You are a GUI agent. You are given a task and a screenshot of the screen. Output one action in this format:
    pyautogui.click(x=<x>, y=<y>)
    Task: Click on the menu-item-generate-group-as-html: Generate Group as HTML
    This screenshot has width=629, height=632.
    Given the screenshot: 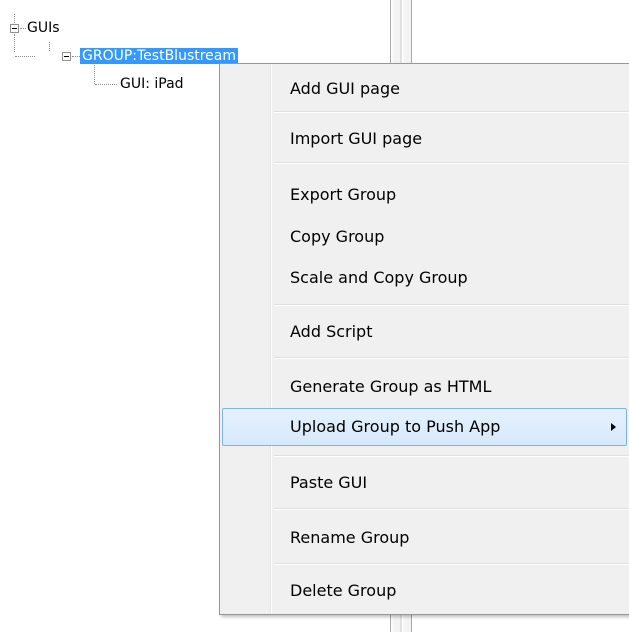 What is the action you would take?
    pyautogui.click(x=424, y=387)
    